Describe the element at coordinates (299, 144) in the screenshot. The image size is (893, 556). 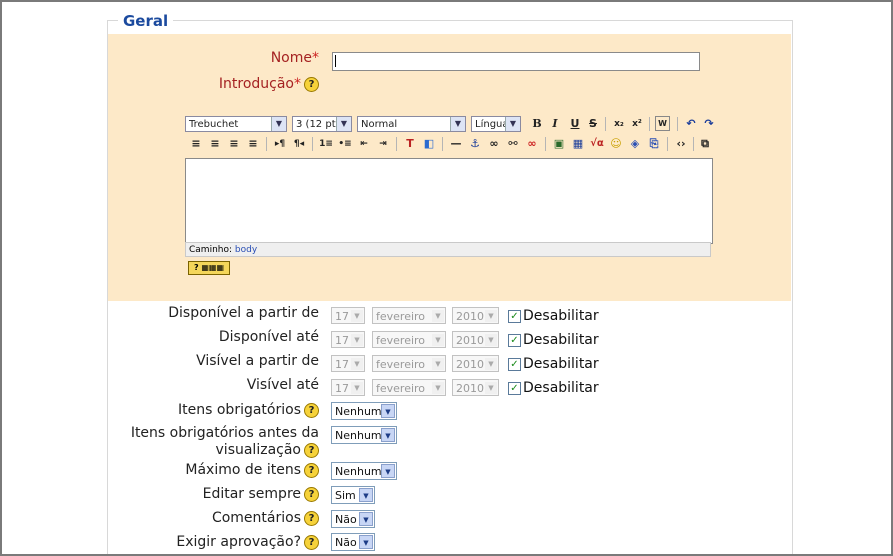
I see `rtl-icon: ¶◂` at that location.